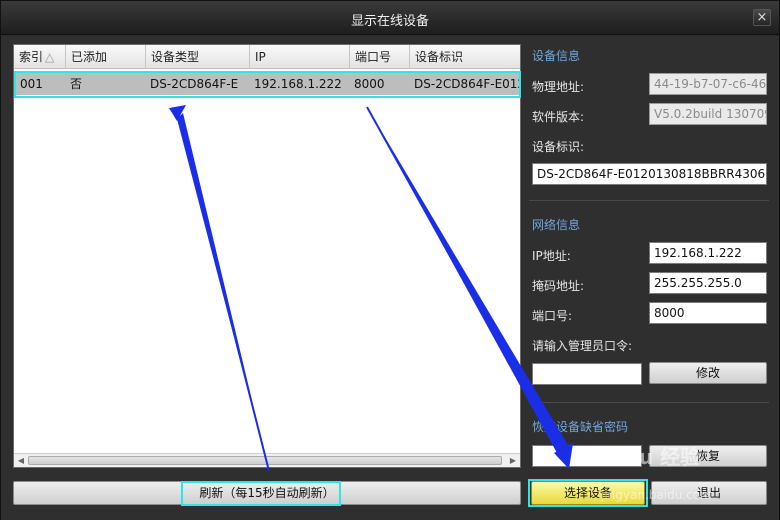  Describe the element at coordinates (708, 283) in the screenshot. I see `subnet-mask-input: 255.255.255.0` at that location.